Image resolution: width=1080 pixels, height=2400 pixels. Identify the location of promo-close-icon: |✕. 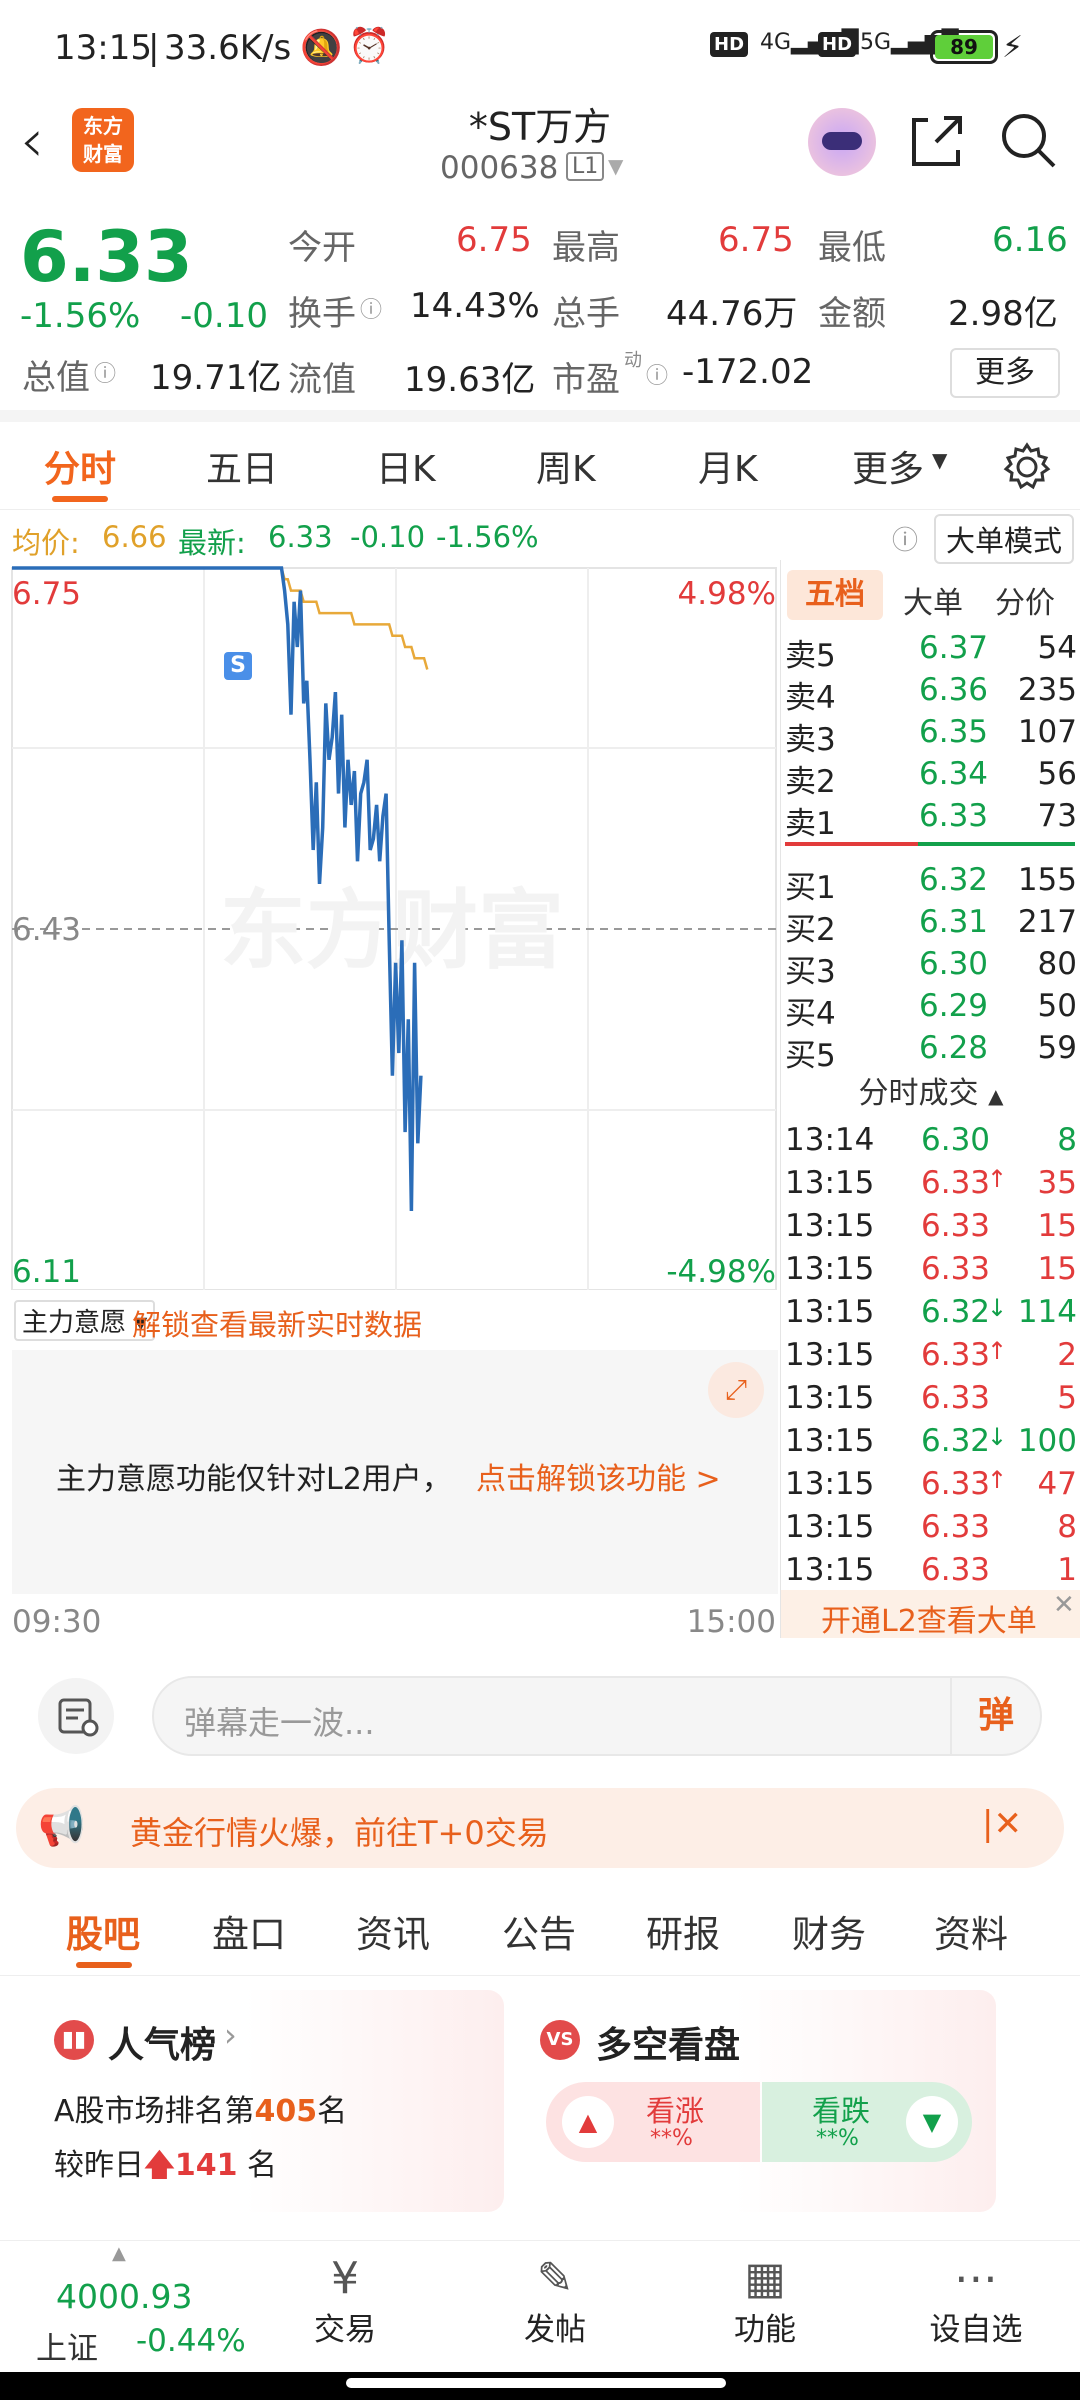
(1002, 1824).